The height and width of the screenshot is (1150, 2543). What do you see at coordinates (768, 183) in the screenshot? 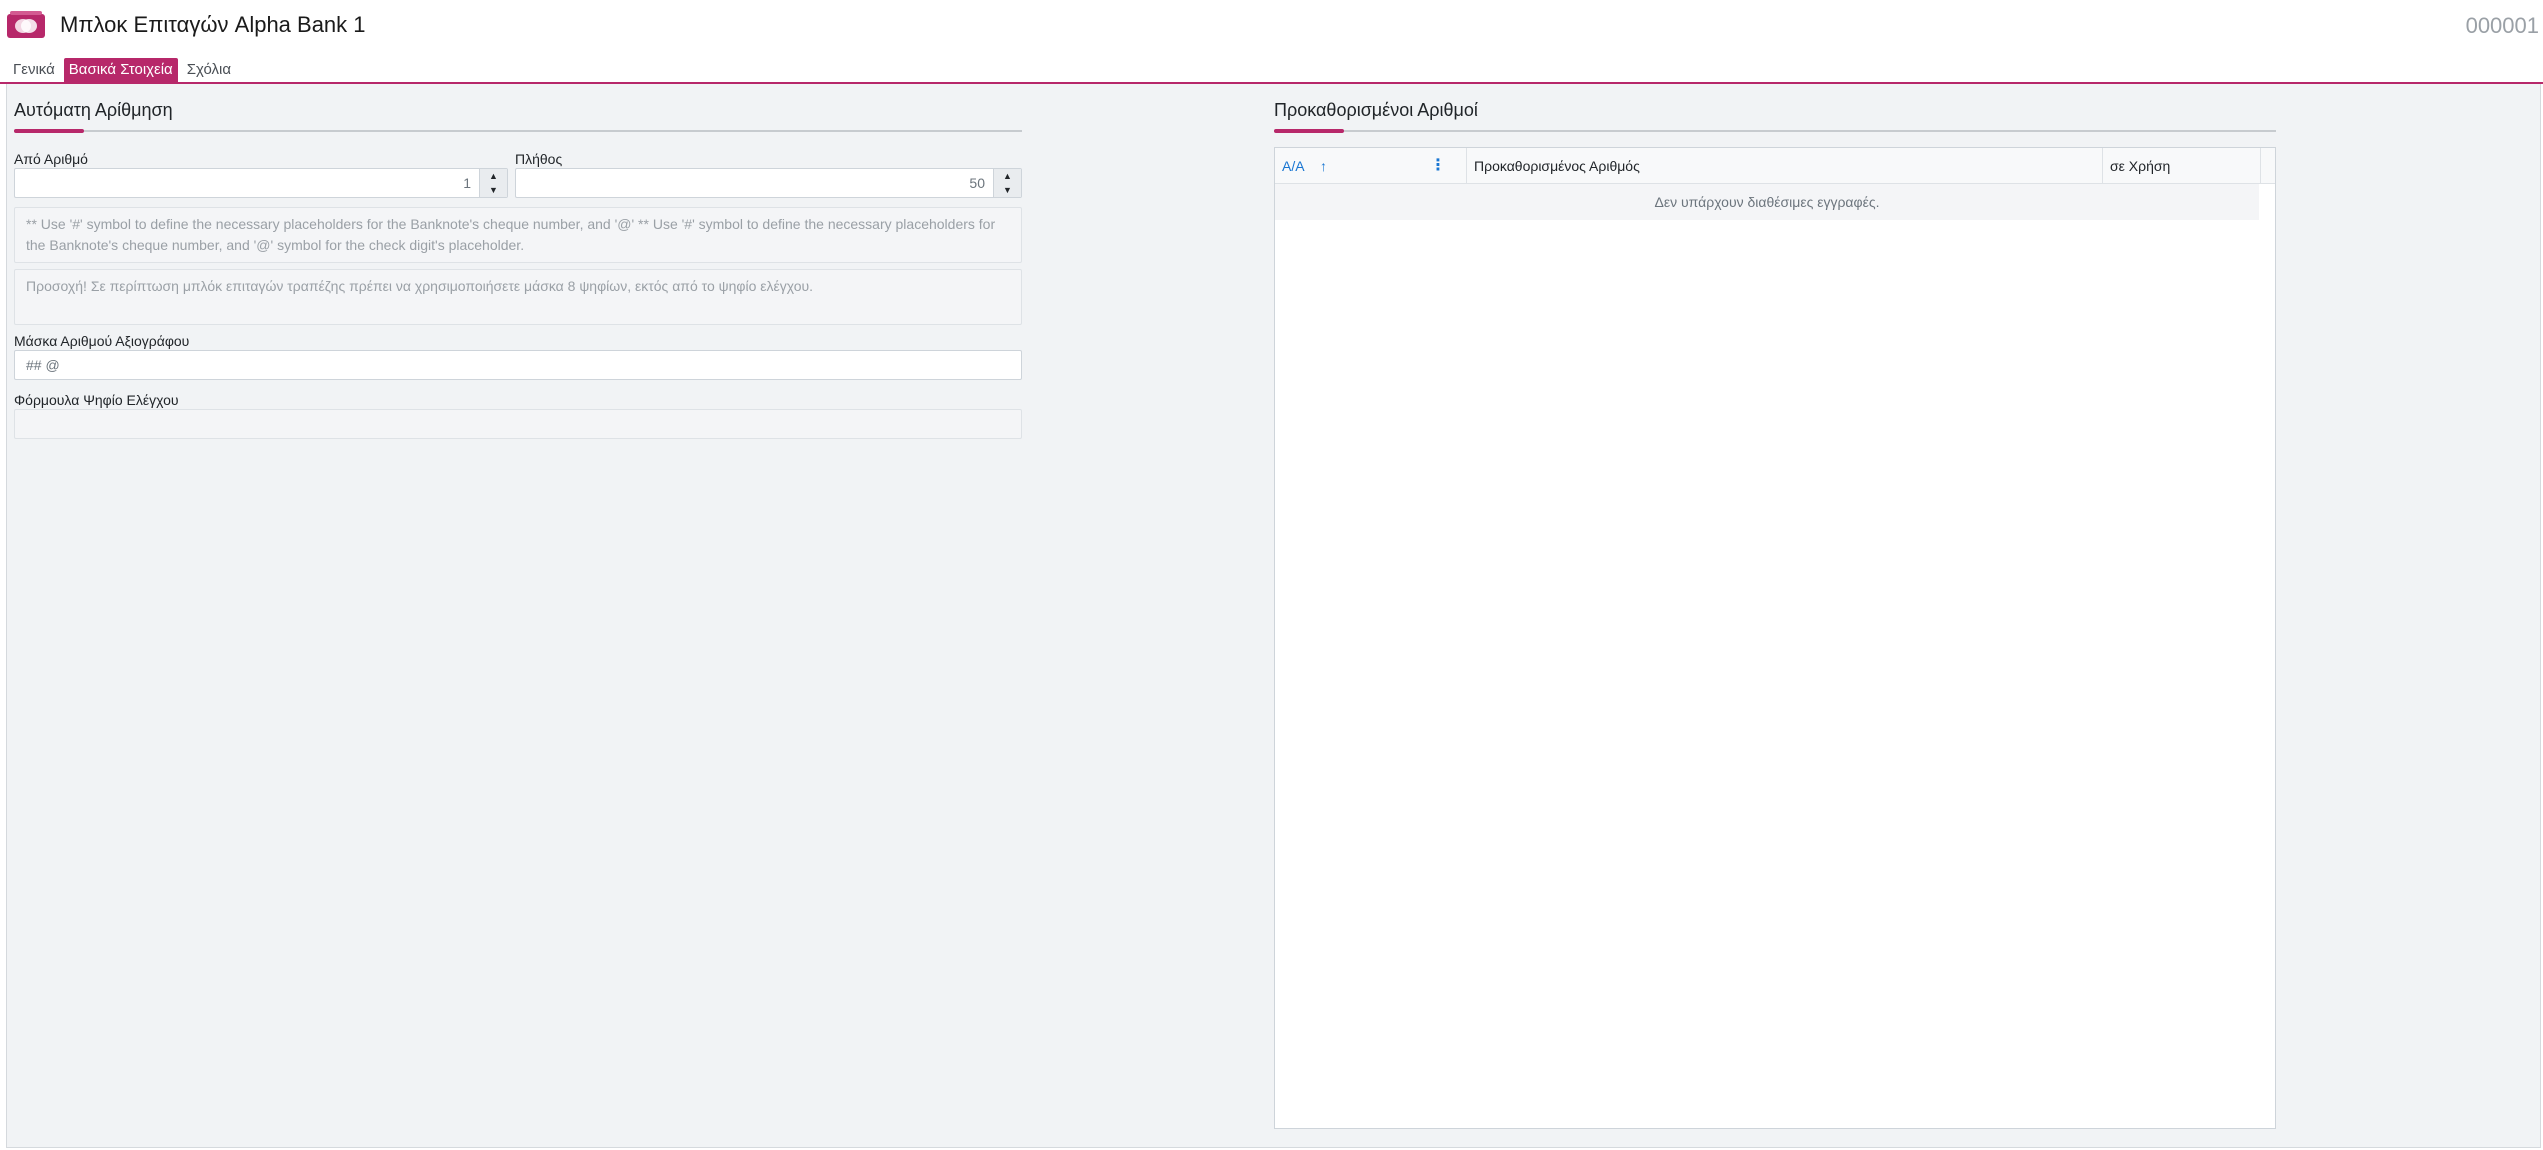
I see `count-input: 50 ▲ ▼` at bounding box center [768, 183].